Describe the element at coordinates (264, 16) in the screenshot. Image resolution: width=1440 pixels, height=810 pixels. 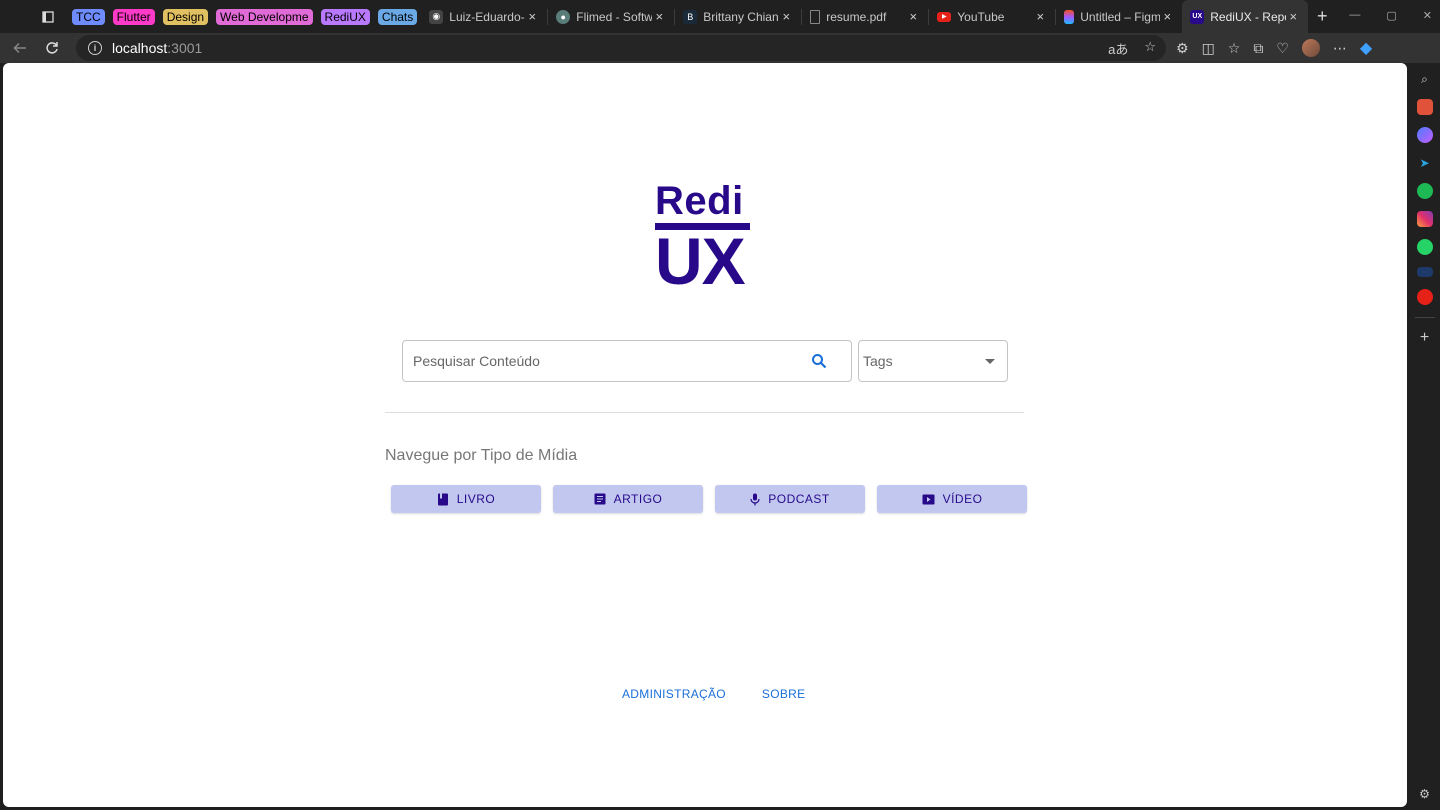
I see `tab-group-web-development: Web Developme` at that location.